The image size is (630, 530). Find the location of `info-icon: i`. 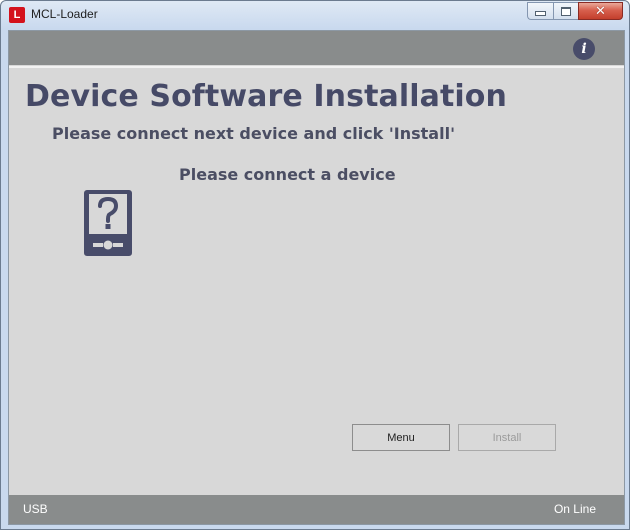

info-icon: i is located at coordinates (584, 49).